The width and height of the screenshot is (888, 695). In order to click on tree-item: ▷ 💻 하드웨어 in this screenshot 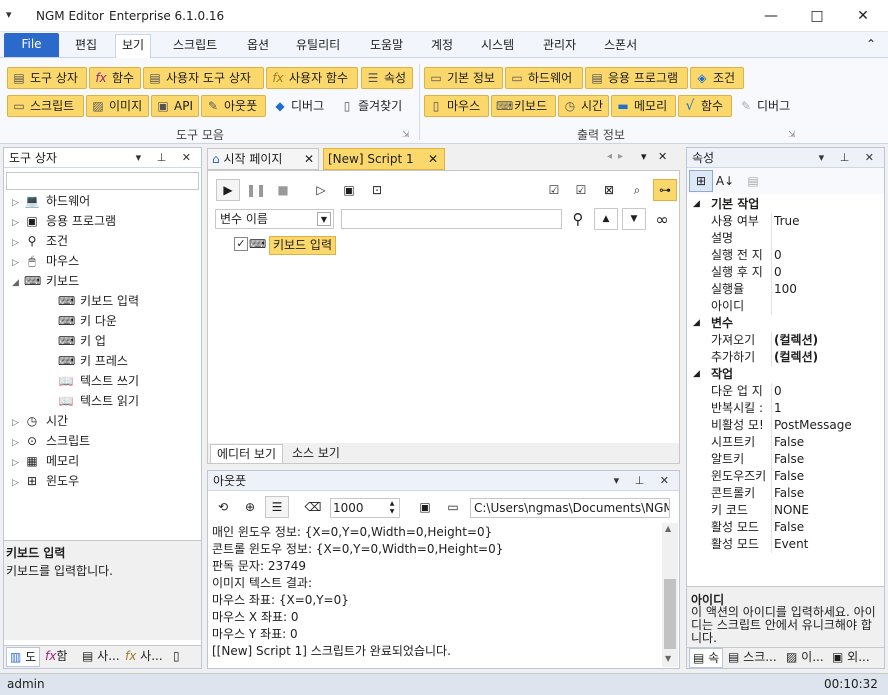, I will do `click(106, 201)`.